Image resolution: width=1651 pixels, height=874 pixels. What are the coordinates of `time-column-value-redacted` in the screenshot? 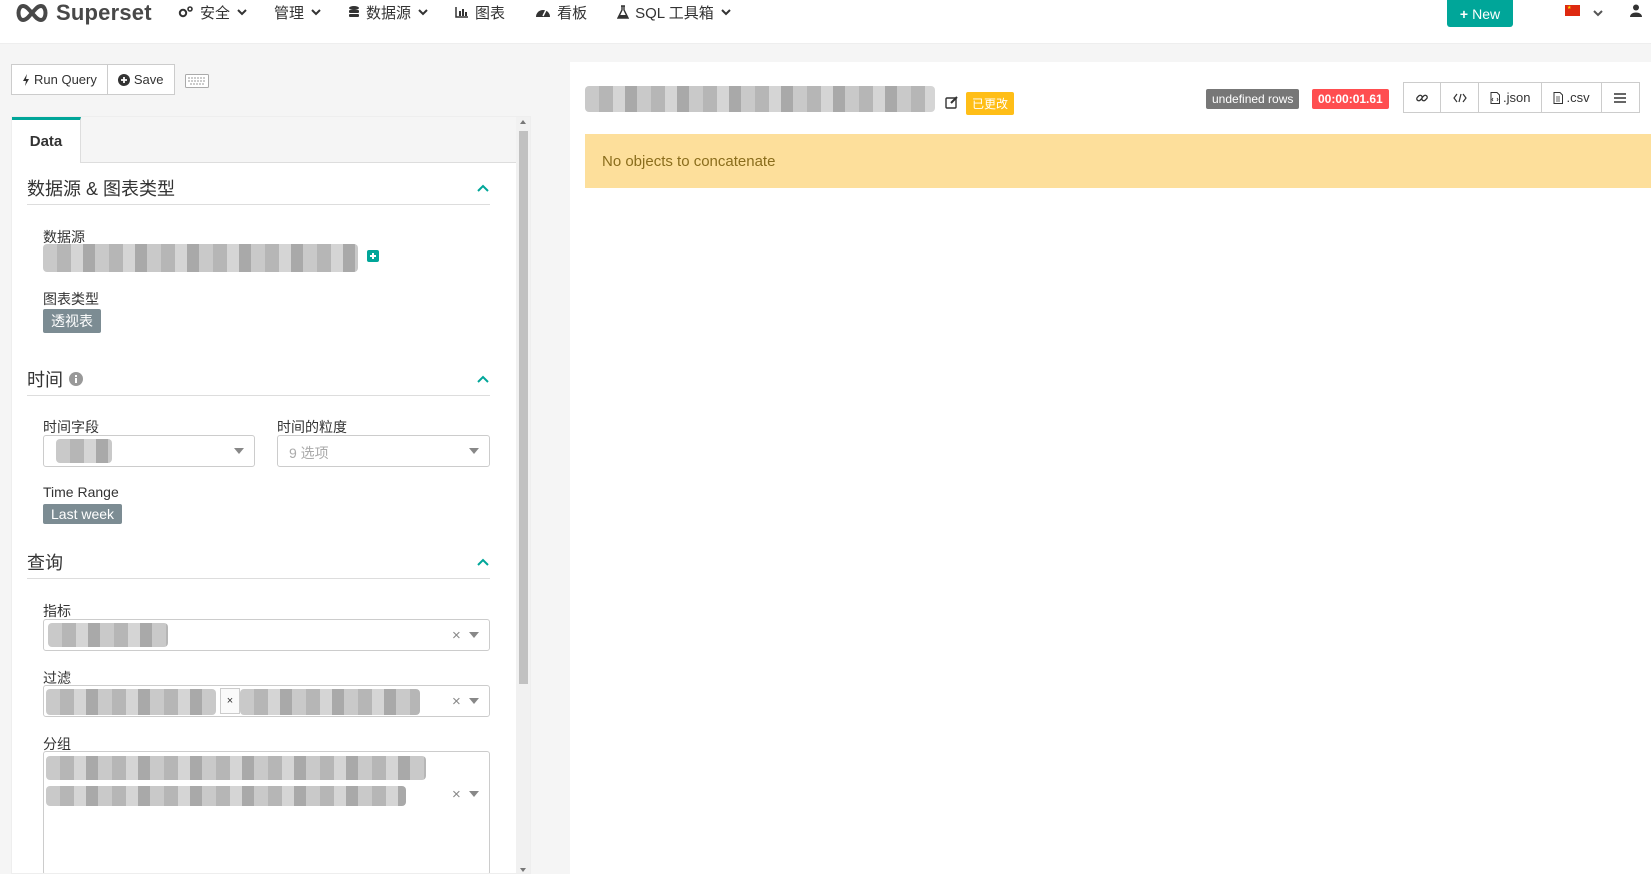 It's located at (84, 451).